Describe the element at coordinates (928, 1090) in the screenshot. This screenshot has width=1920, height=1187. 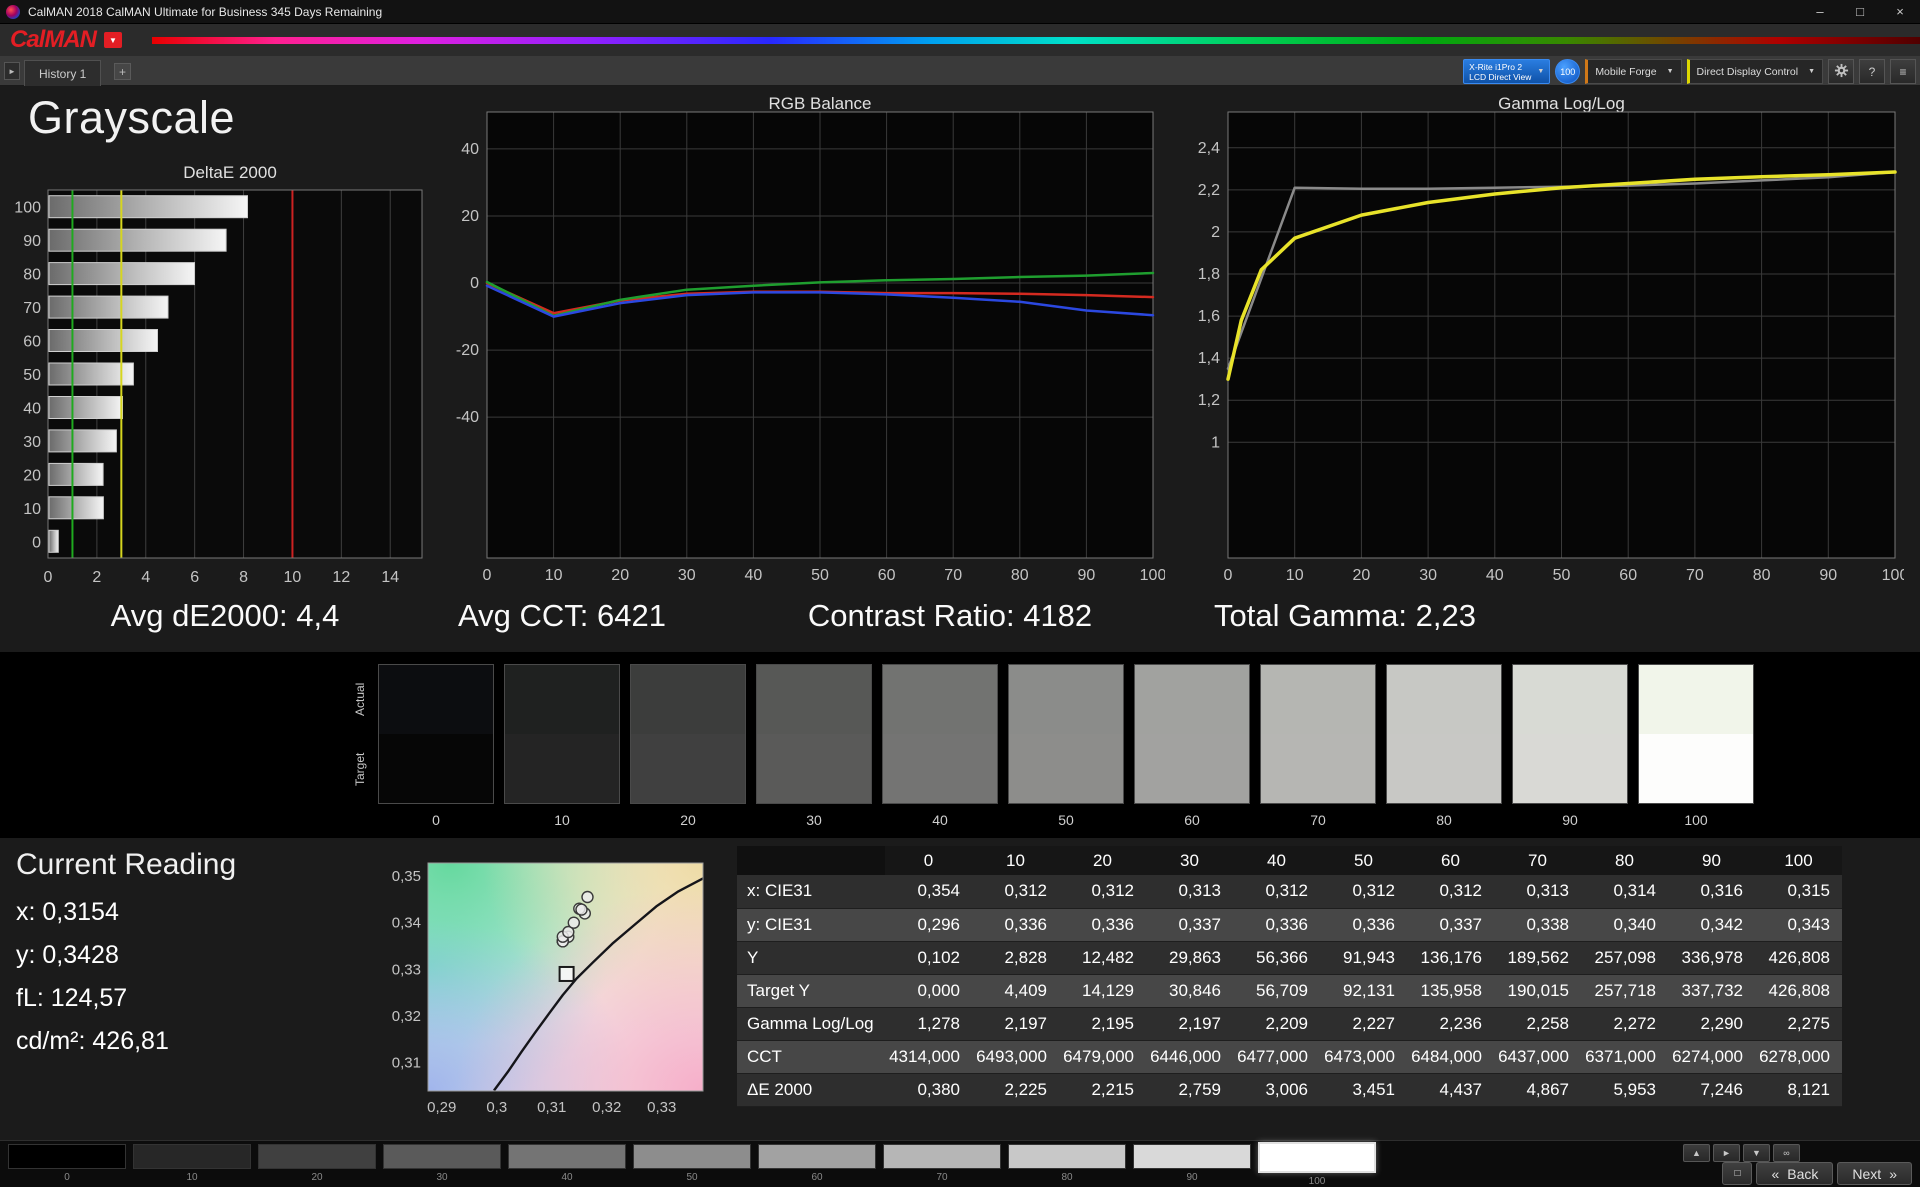
I see `table-cell: 0,380` at that location.